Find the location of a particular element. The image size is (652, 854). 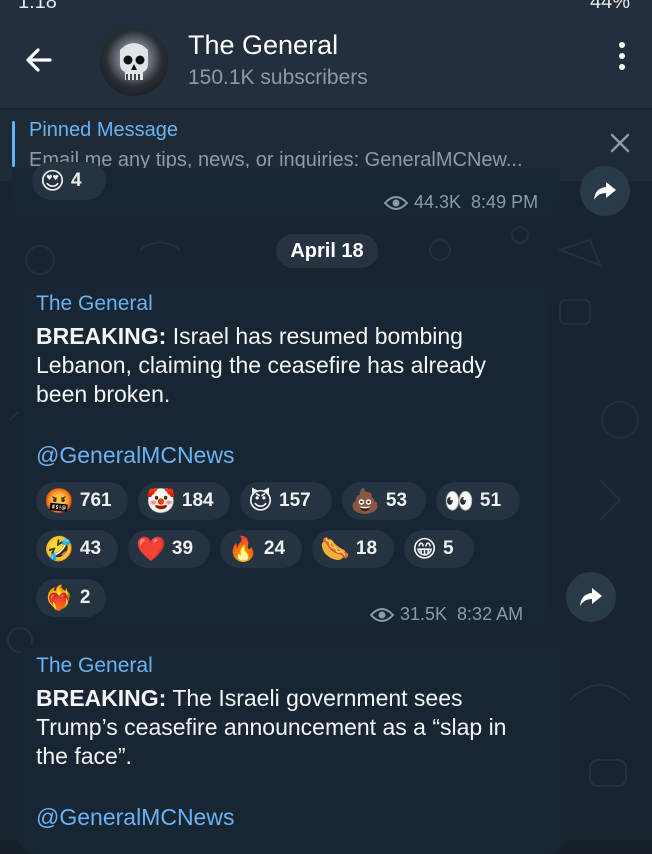

skull-logo-icon is located at coordinates (134, 61).